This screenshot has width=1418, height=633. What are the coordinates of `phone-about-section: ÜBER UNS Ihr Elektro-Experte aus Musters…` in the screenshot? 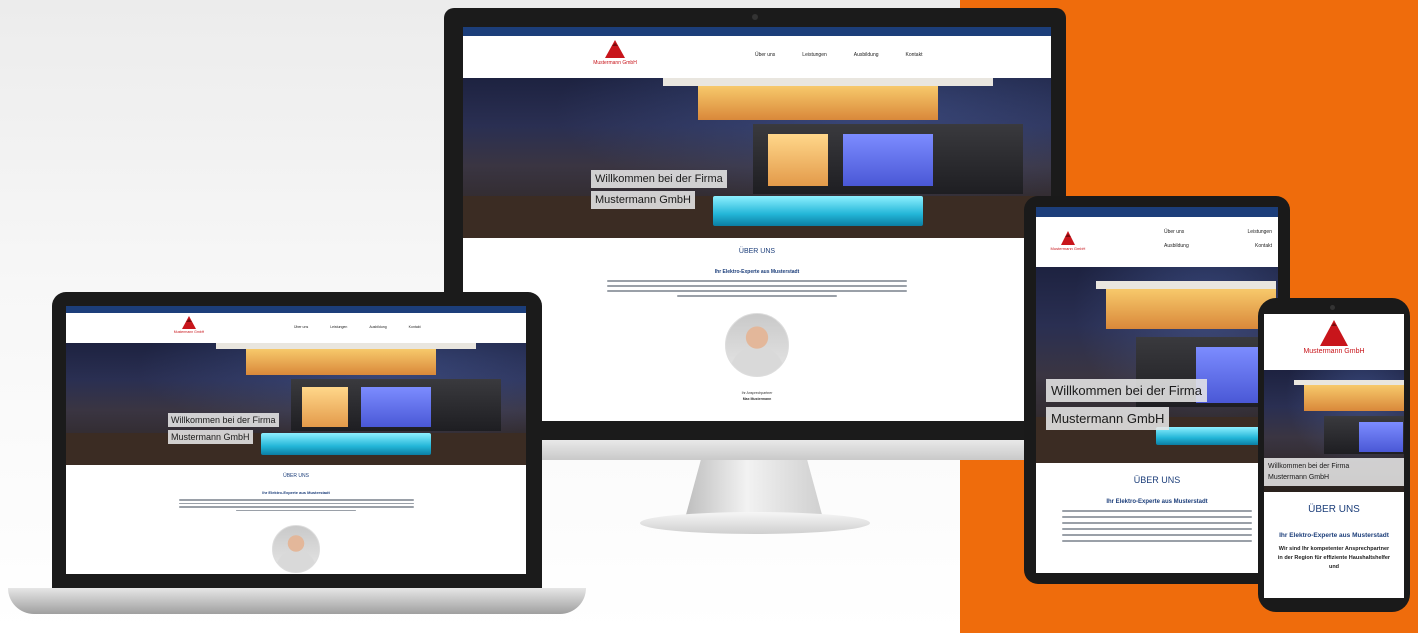 It's located at (1334, 532).